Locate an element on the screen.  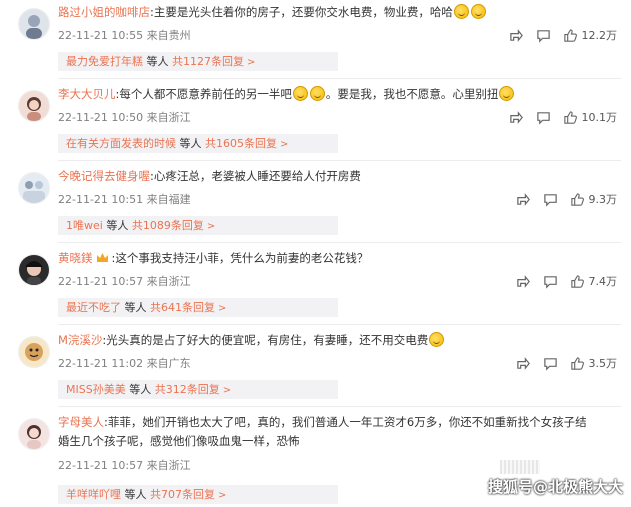
comment-time: 22-11-21 11:02 is located at coordinates (101, 363).